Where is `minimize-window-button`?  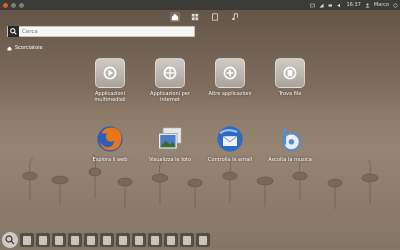
minimize-window-button is located at coordinates (13, 5).